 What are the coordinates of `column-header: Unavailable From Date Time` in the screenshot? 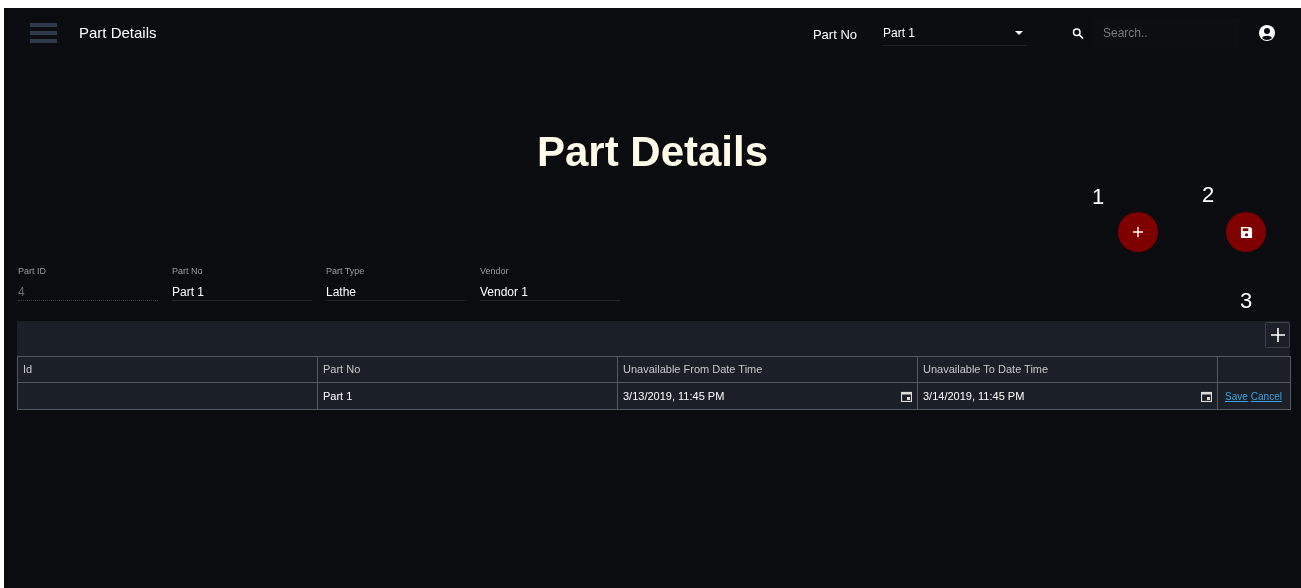 It's located at (767, 369).